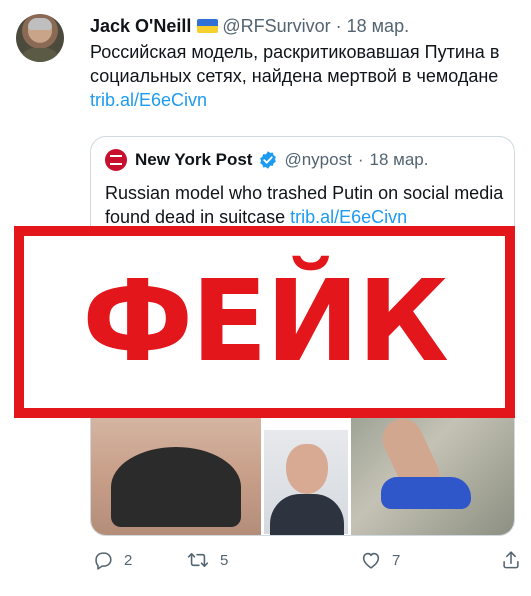 Image resolution: width=531 pixels, height=596 pixels. I want to click on photo-suit, so click(307, 514).